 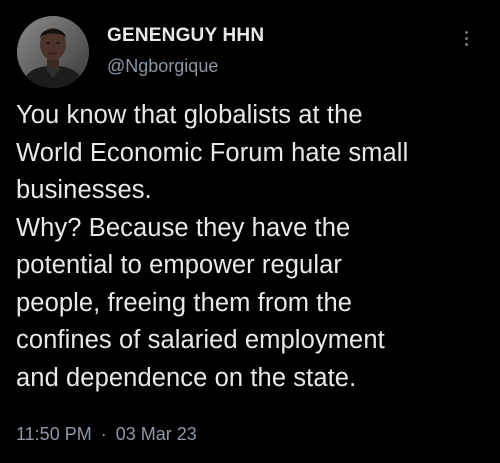 I want to click on author-handle: @Ngborgique, so click(x=162, y=66).